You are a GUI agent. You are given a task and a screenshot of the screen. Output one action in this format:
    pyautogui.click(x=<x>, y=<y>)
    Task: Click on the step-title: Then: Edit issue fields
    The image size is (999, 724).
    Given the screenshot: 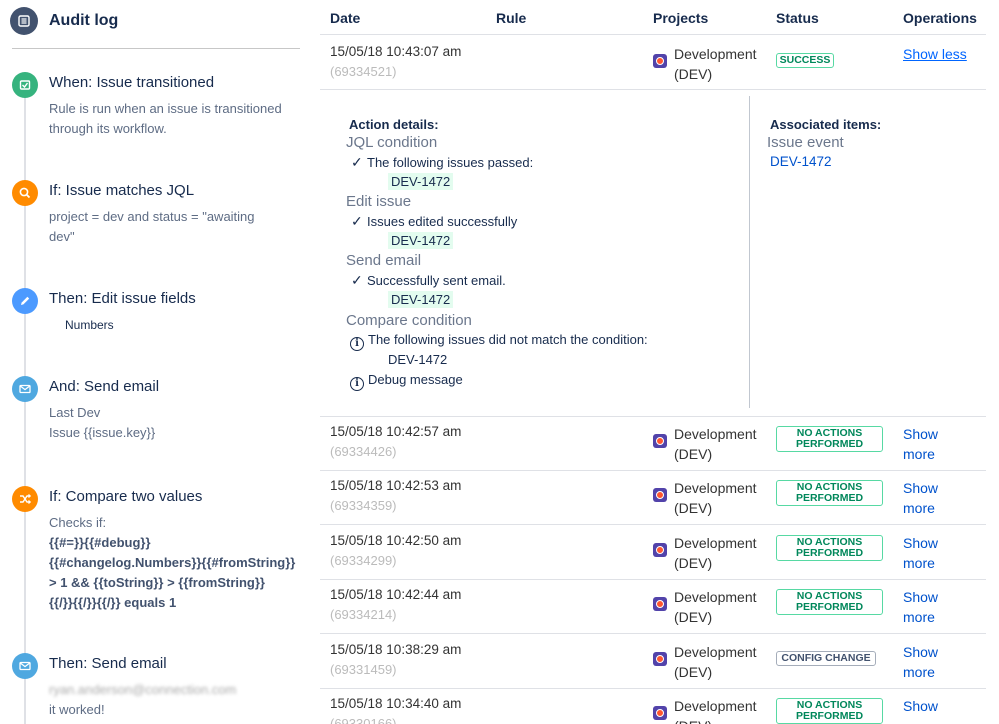 What is the action you would take?
    pyautogui.click(x=122, y=298)
    